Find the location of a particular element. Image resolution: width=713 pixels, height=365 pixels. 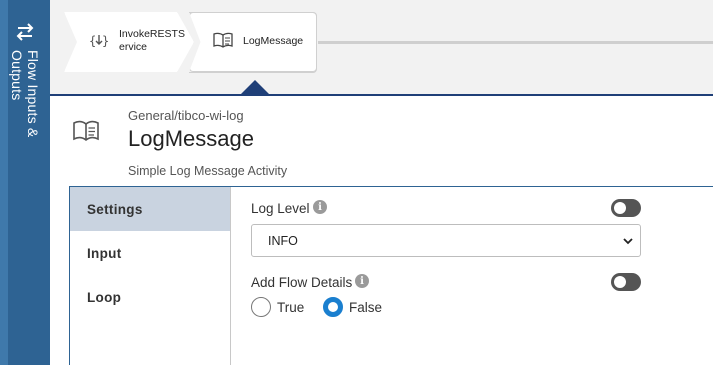

config-tabs: Settings Input Loop is located at coordinates (150, 276).